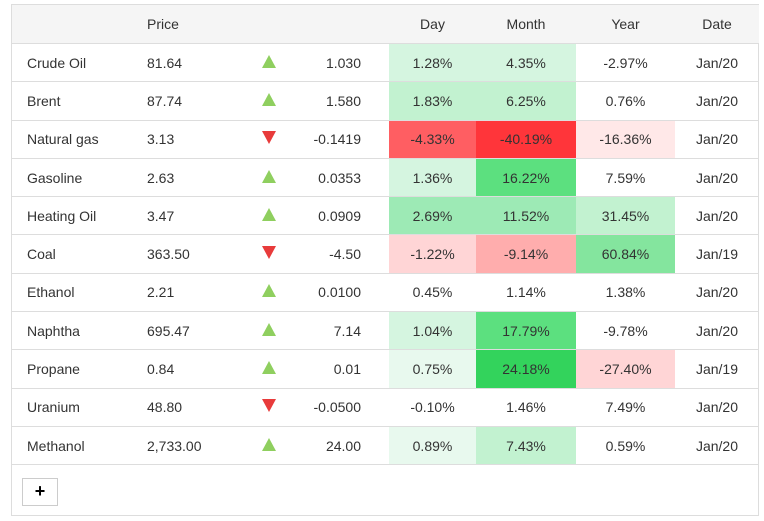 This screenshot has height=521, width=764. Describe the element at coordinates (340, 407) in the screenshot. I see `change: -0.0500` at that location.